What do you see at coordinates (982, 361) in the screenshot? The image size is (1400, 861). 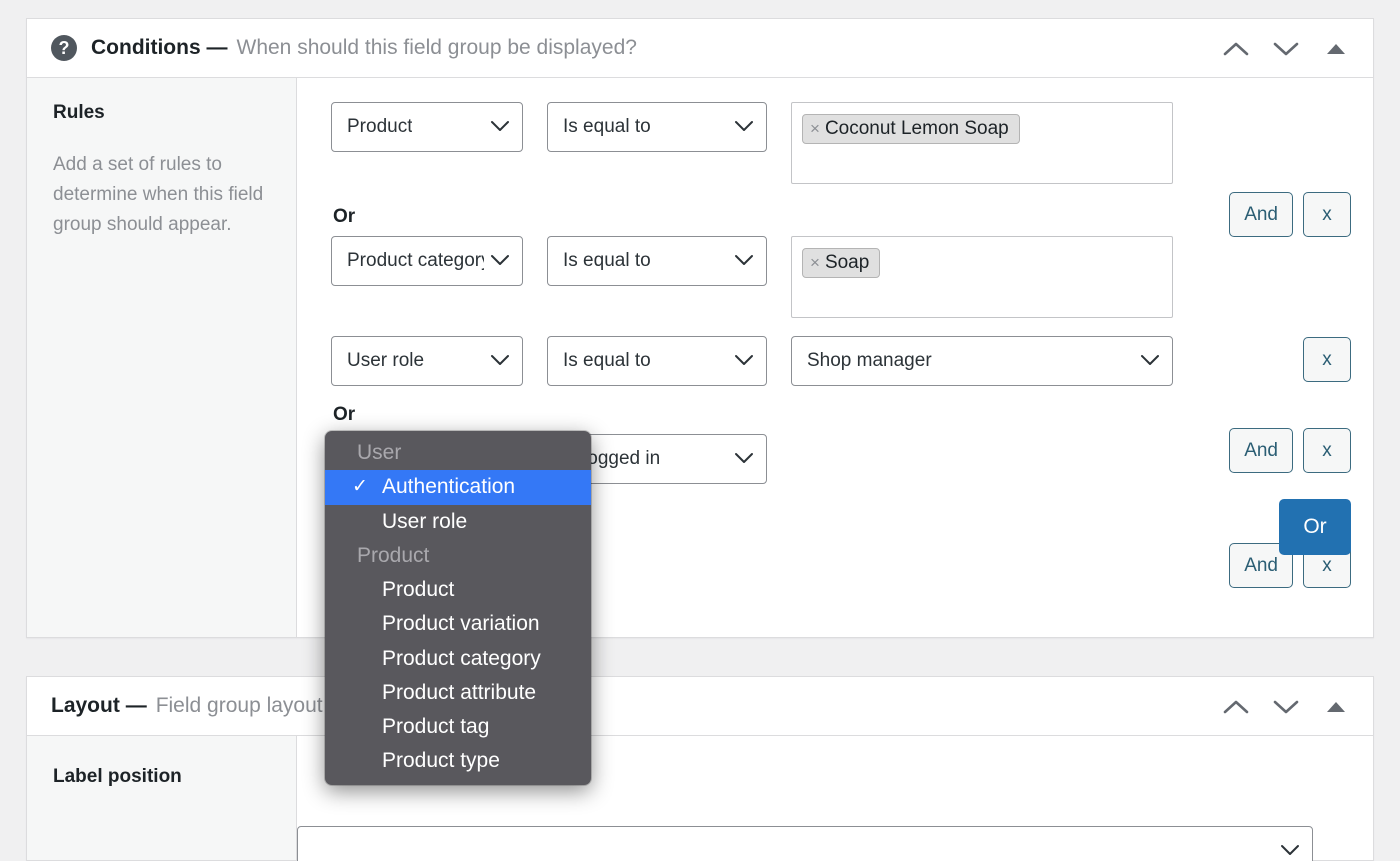 I see `rule-3-value-select: Shop manager` at bounding box center [982, 361].